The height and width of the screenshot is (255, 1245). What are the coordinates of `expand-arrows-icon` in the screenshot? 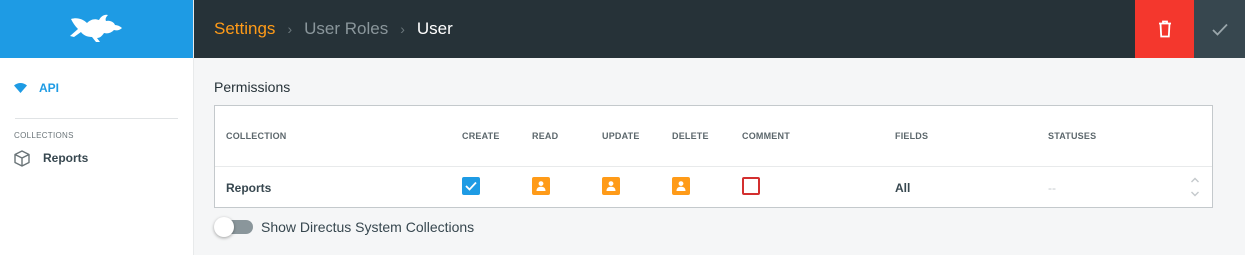 It's located at (1195, 187).